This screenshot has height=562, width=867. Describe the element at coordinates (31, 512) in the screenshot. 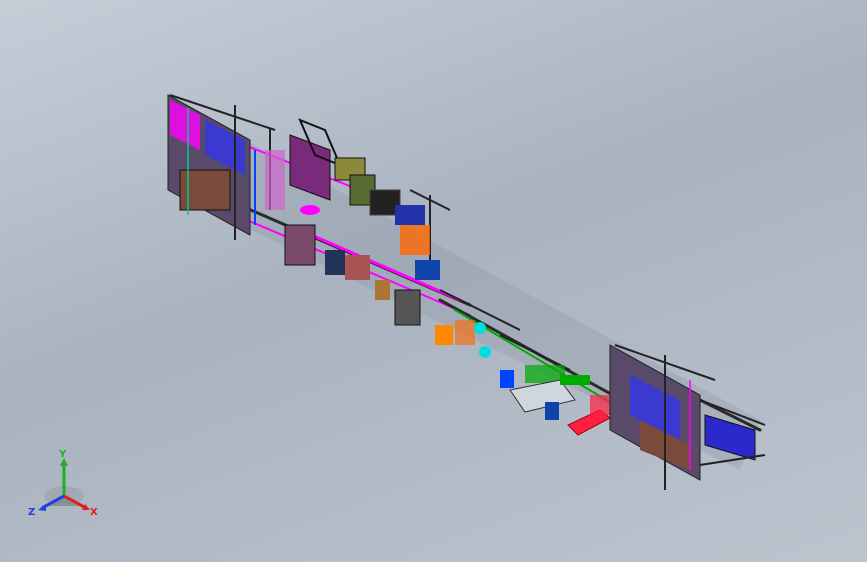

I see `z-axis-label: Z` at that location.